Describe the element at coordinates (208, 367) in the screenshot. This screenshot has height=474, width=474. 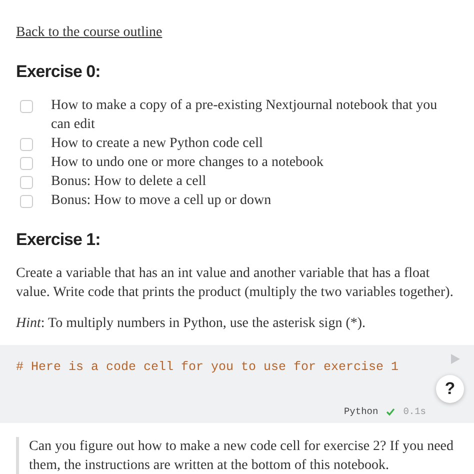
I see `code-line: # Here is a code cell for you to use for exercise 1` at that location.